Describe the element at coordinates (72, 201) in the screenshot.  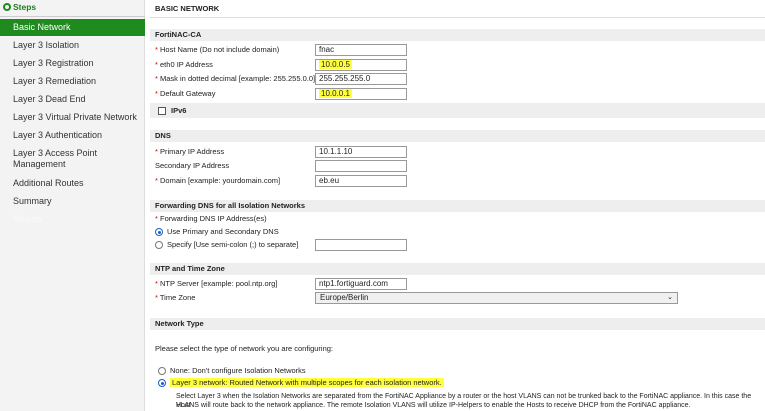
I see `sidebar-item-summary: Summary` at that location.